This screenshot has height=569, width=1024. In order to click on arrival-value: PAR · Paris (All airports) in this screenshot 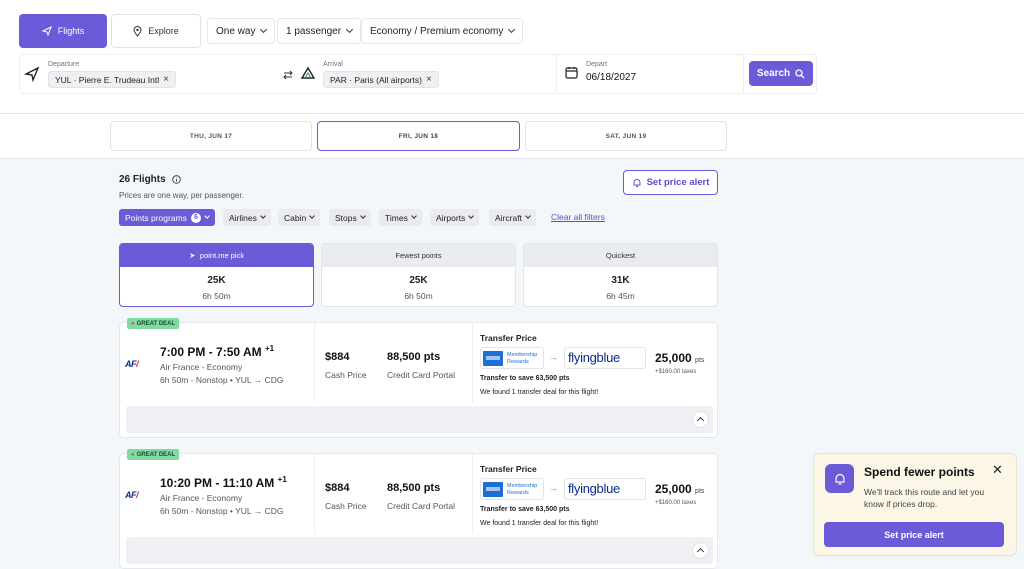, I will do `click(376, 79)`.